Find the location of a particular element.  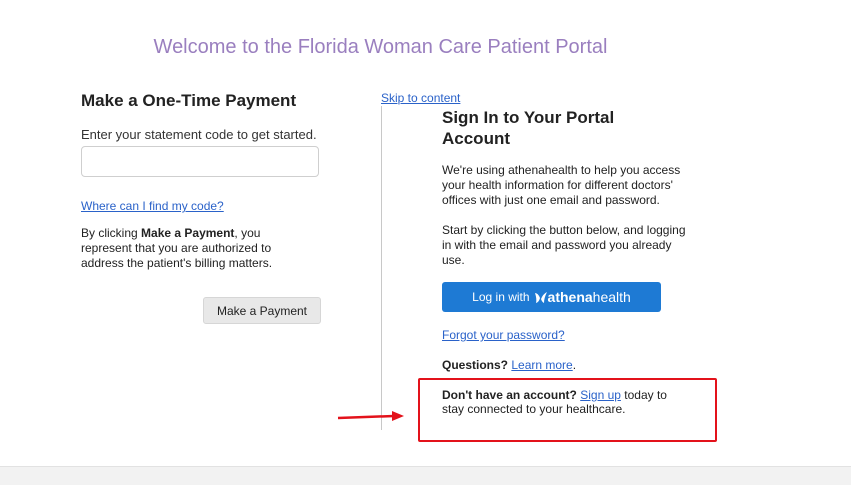

find-code-link: Where can I find my code? is located at coordinates (152, 206).